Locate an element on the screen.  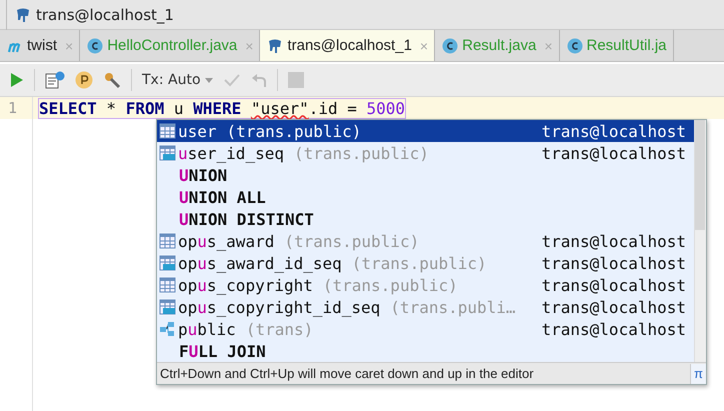
item-name: user_id_seq is located at coordinates (231, 153).